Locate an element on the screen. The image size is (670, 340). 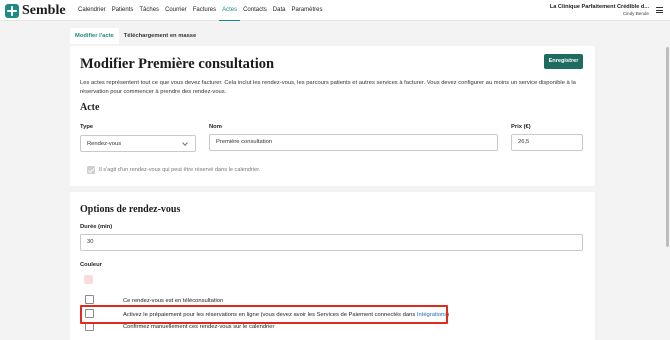
bookable-checkbox is located at coordinates (91, 170).